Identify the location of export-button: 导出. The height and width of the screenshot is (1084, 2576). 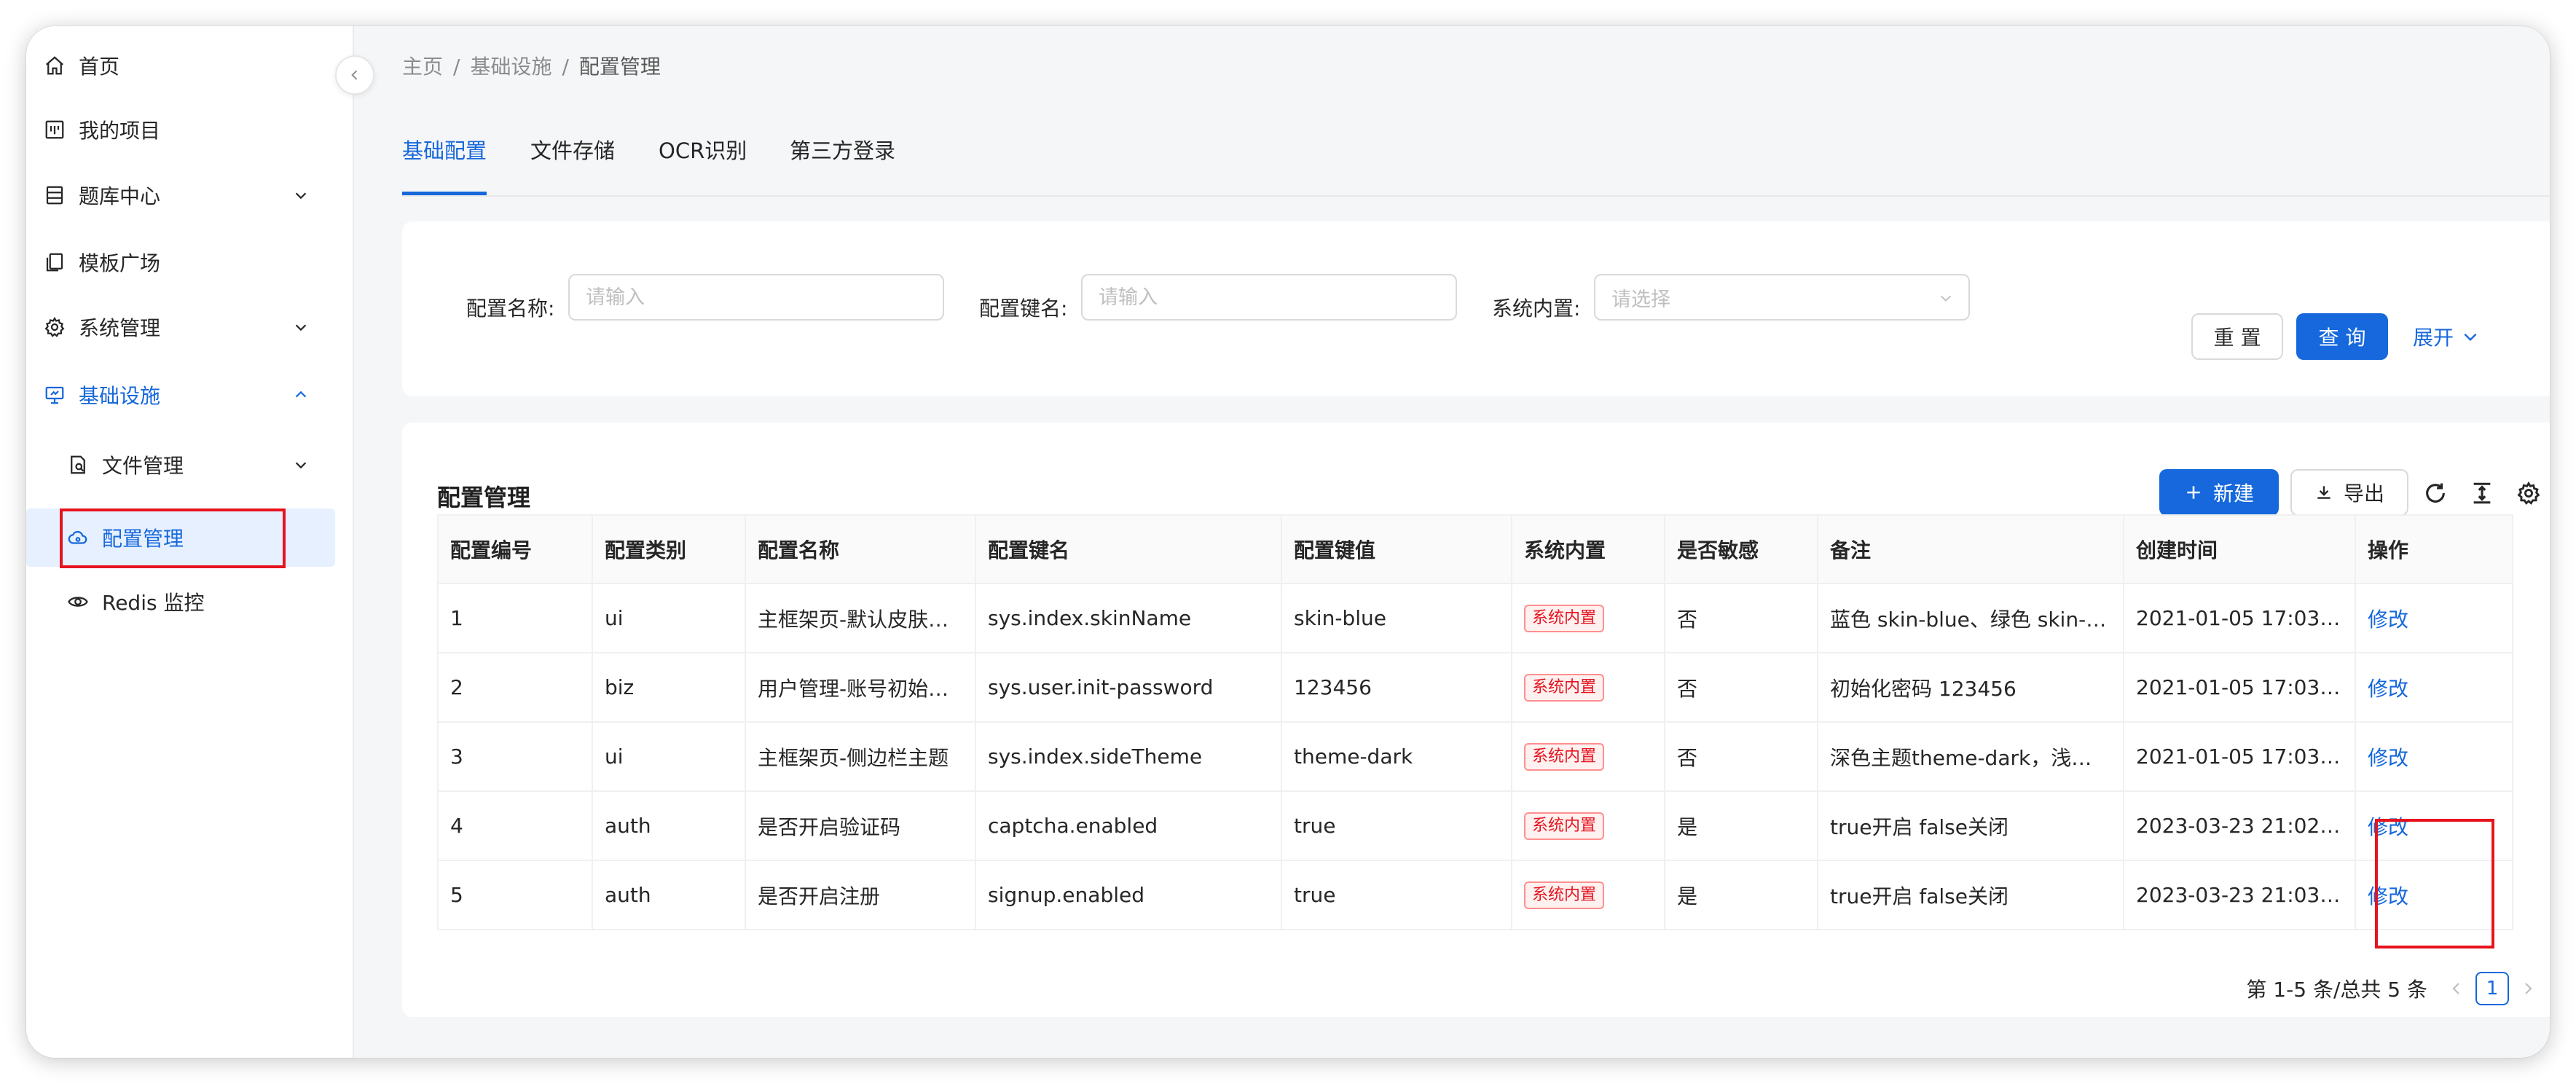
(2349, 493).